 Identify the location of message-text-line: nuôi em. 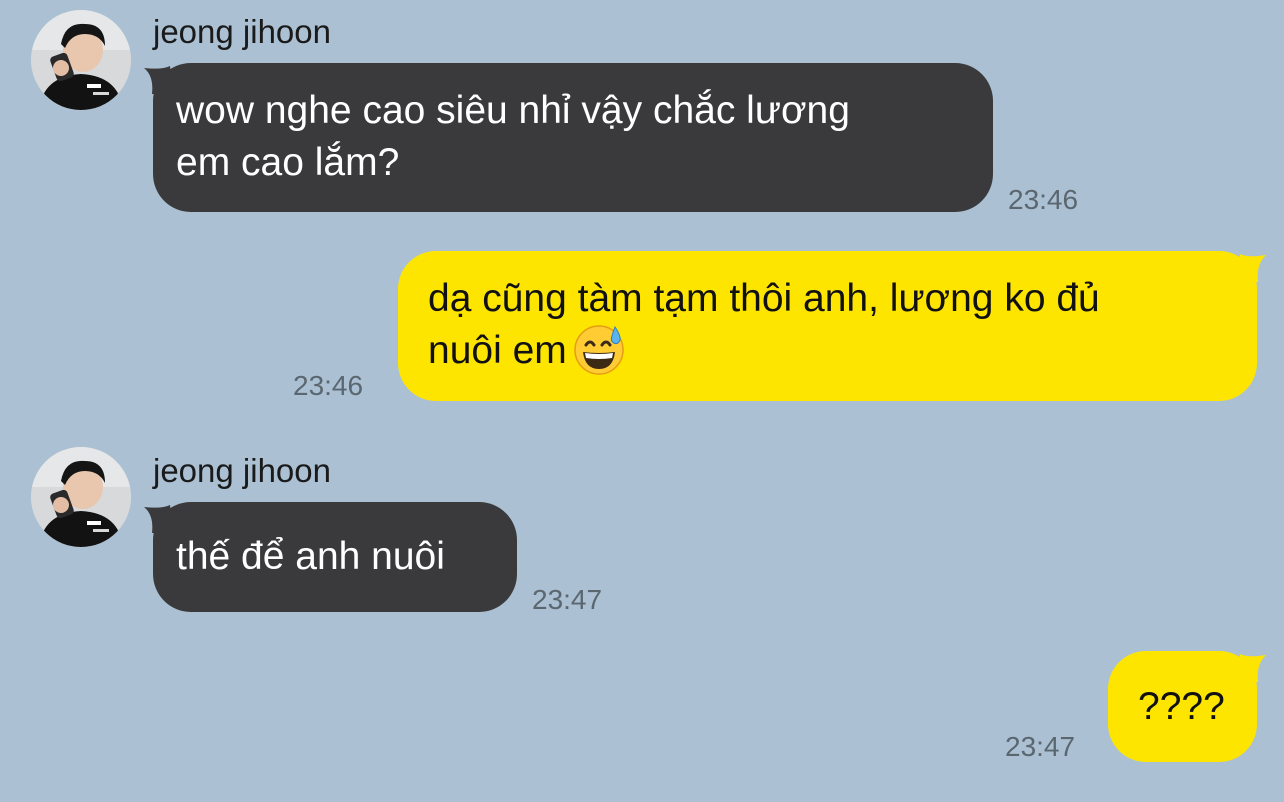
(497, 350).